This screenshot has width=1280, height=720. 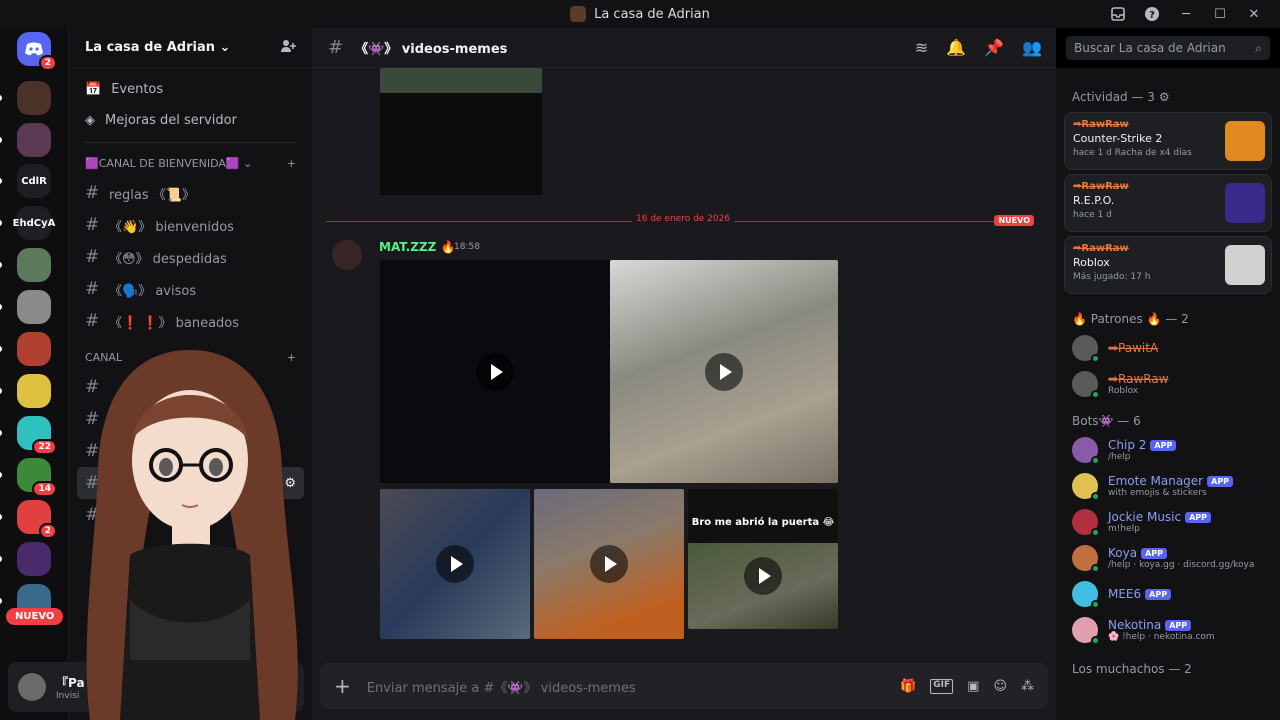 What do you see at coordinates (190, 257) in the screenshot?
I see `channel-item: # 《😳》 despedidas` at bounding box center [190, 257].